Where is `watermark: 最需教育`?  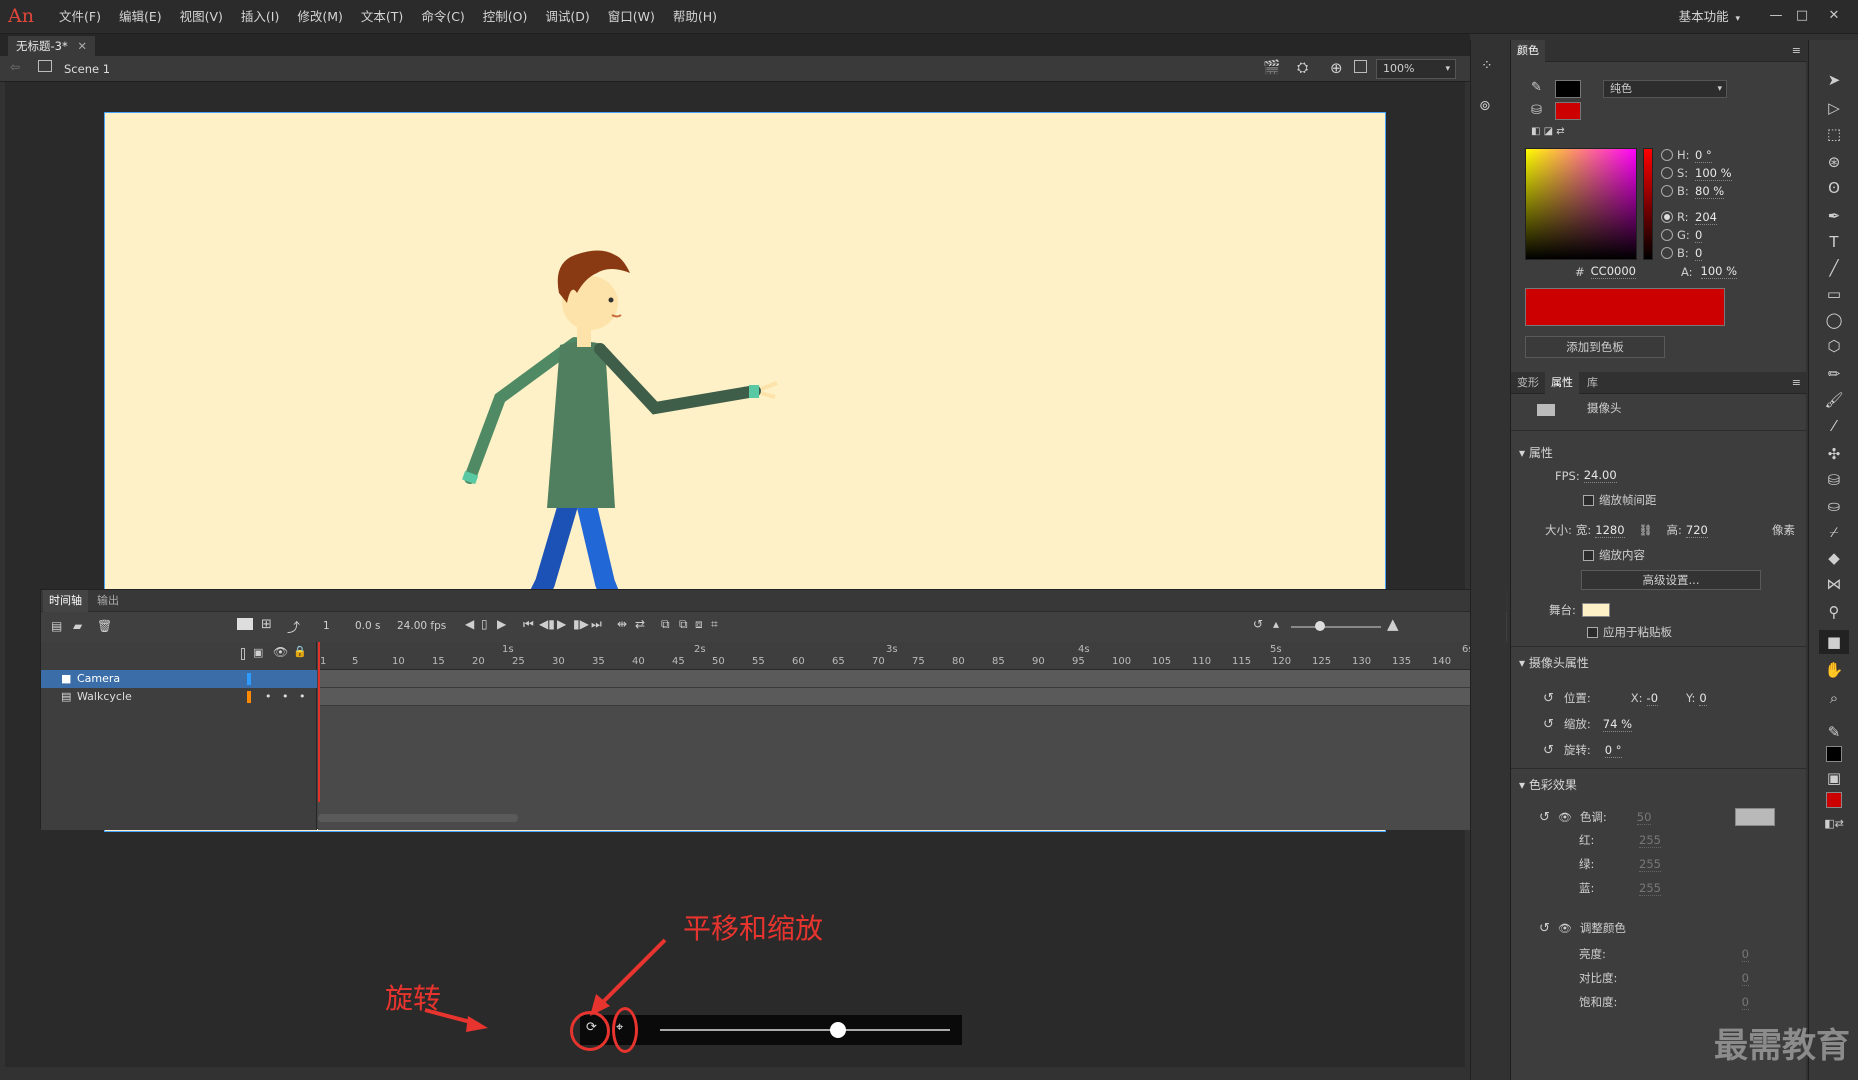 watermark: 最需教育 is located at coordinates (1782, 1046).